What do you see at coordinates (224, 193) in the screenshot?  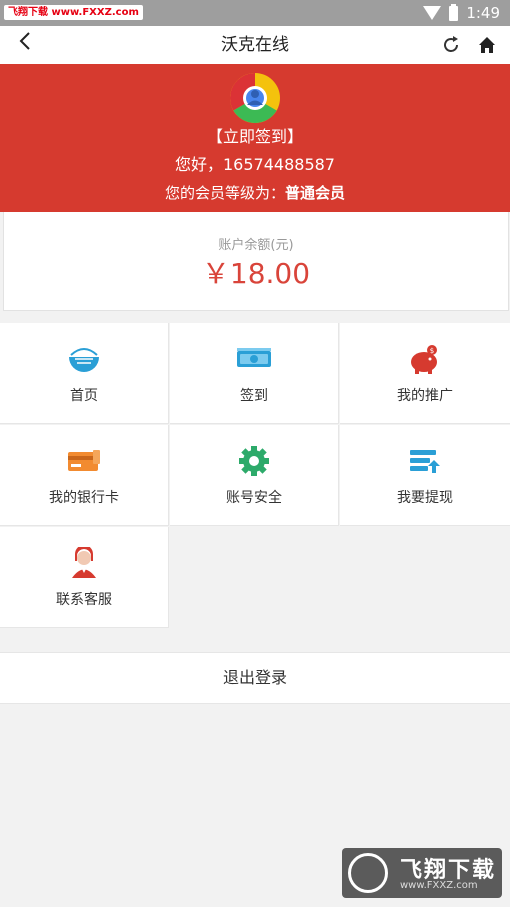 I see `member-level-label: 您的会员等级为：` at bounding box center [224, 193].